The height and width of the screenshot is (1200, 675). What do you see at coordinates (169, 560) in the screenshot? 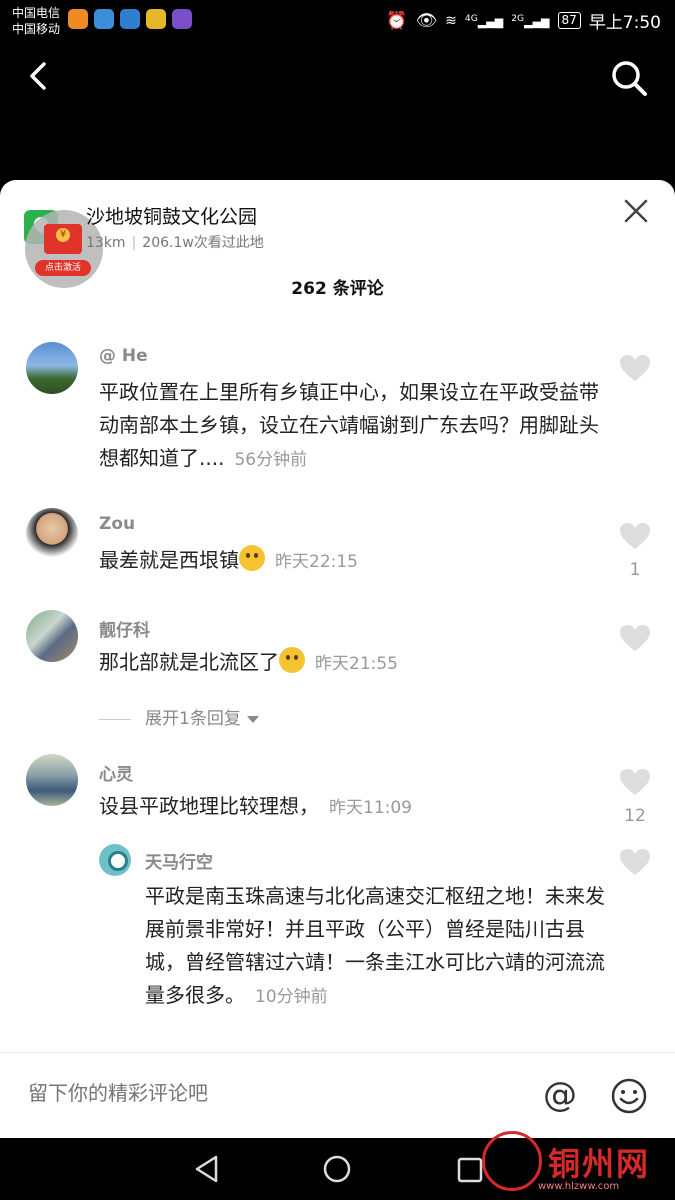
I see `comment-body: 最差就是西垠镇` at bounding box center [169, 560].